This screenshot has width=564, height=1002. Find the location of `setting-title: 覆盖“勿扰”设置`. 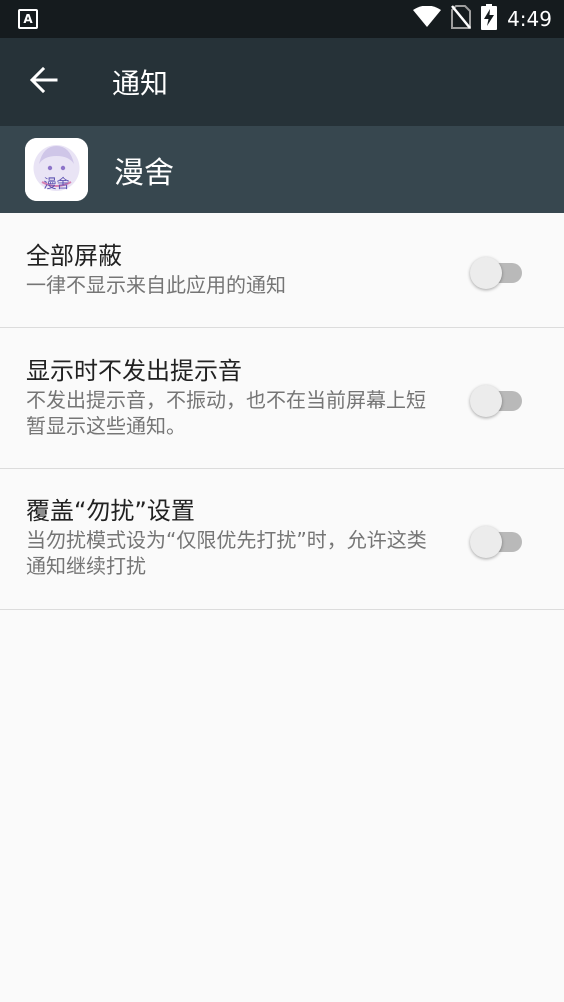

setting-title: 覆盖“勿扰”设置 is located at coordinates (110, 511).